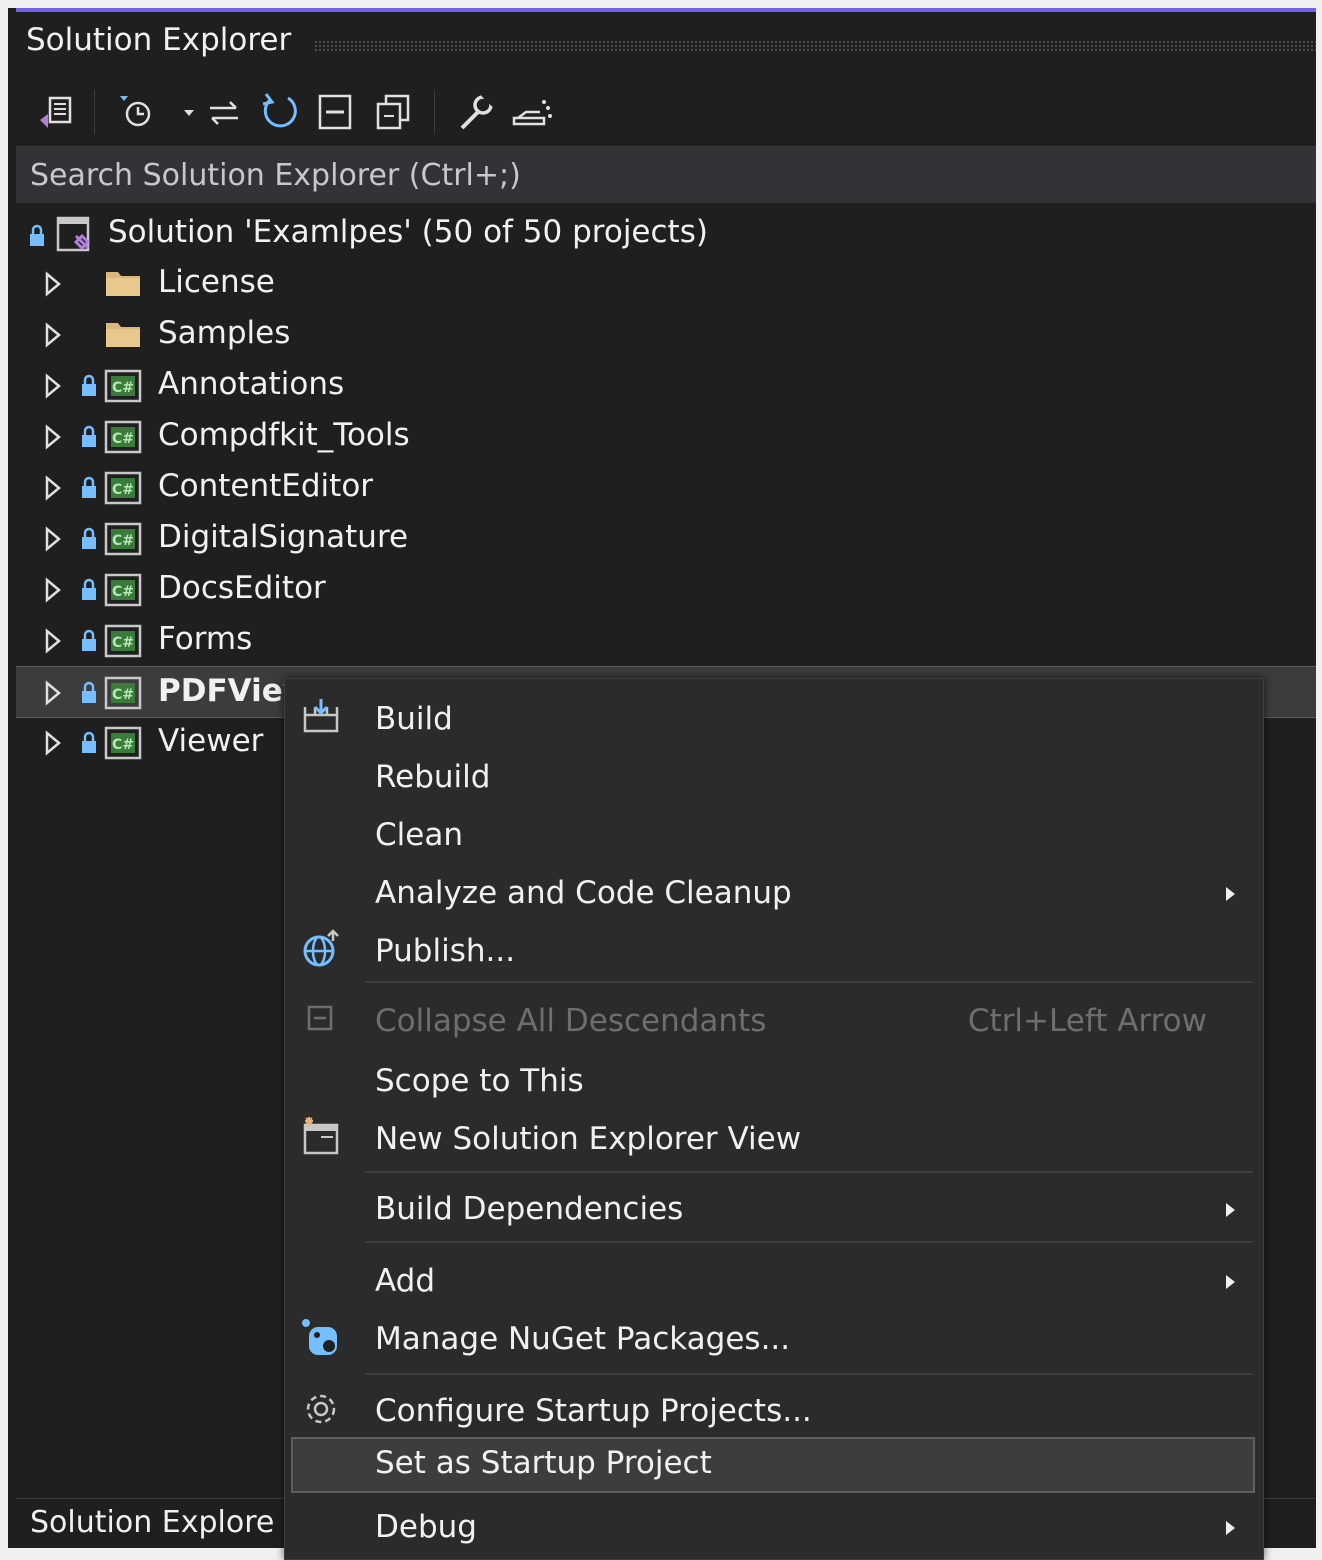 Image resolution: width=1322 pixels, height=1560 pixels. Describe the element at coordinates (815, 46) in the screenshot. I see `drag-grip` at that location.